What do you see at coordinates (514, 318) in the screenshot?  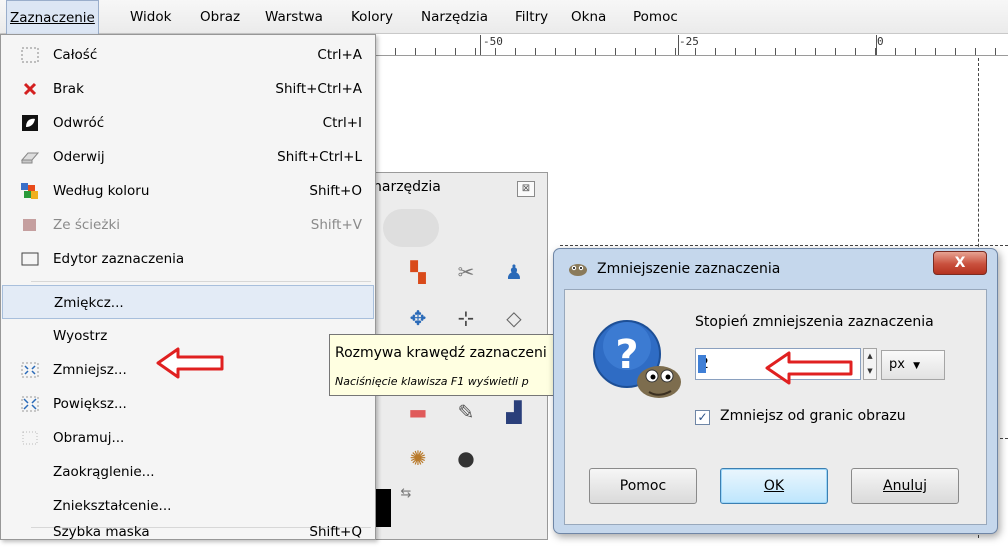 I see `transform-tool-icon: ◇` at bounding box center [514, 318].